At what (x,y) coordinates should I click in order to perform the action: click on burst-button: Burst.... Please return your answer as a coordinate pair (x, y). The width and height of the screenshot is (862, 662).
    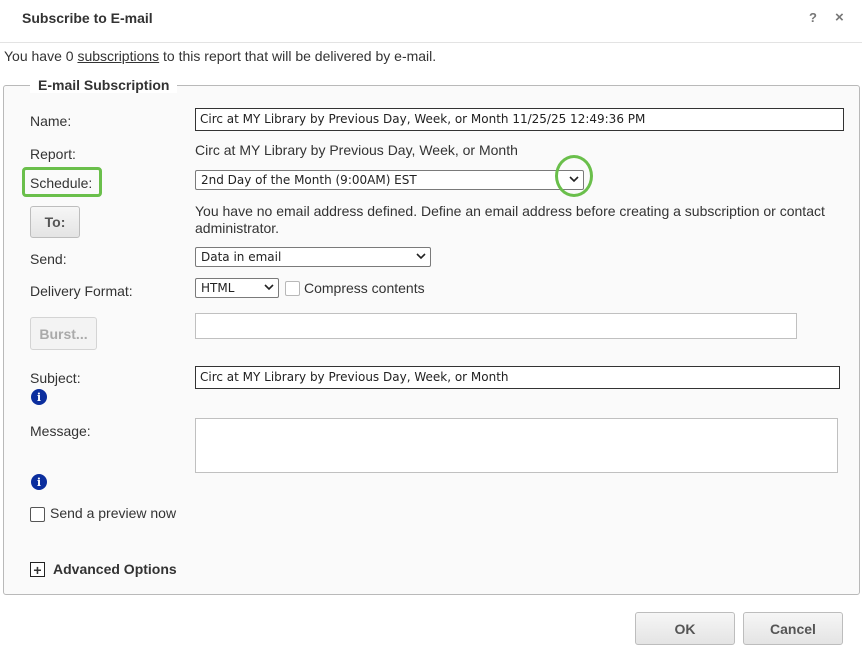
    Looking at the image, I should click on (63, 333).